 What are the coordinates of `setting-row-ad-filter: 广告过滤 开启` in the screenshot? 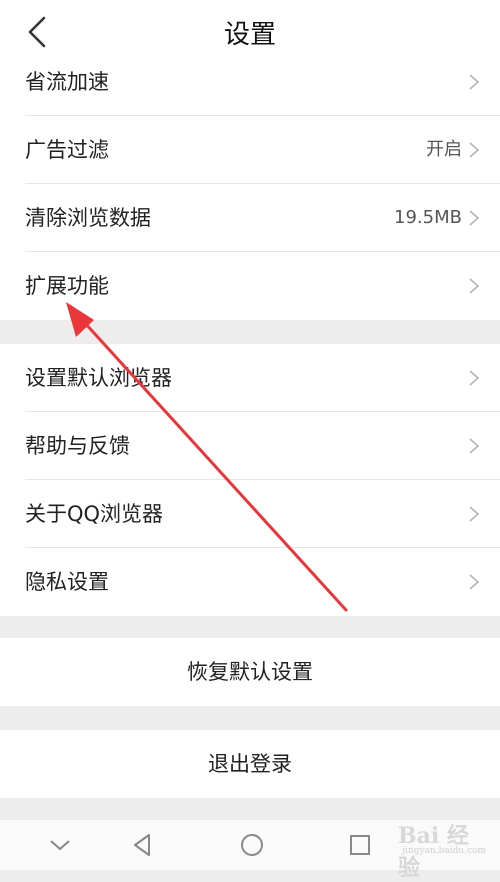 It's located at (250, 150).